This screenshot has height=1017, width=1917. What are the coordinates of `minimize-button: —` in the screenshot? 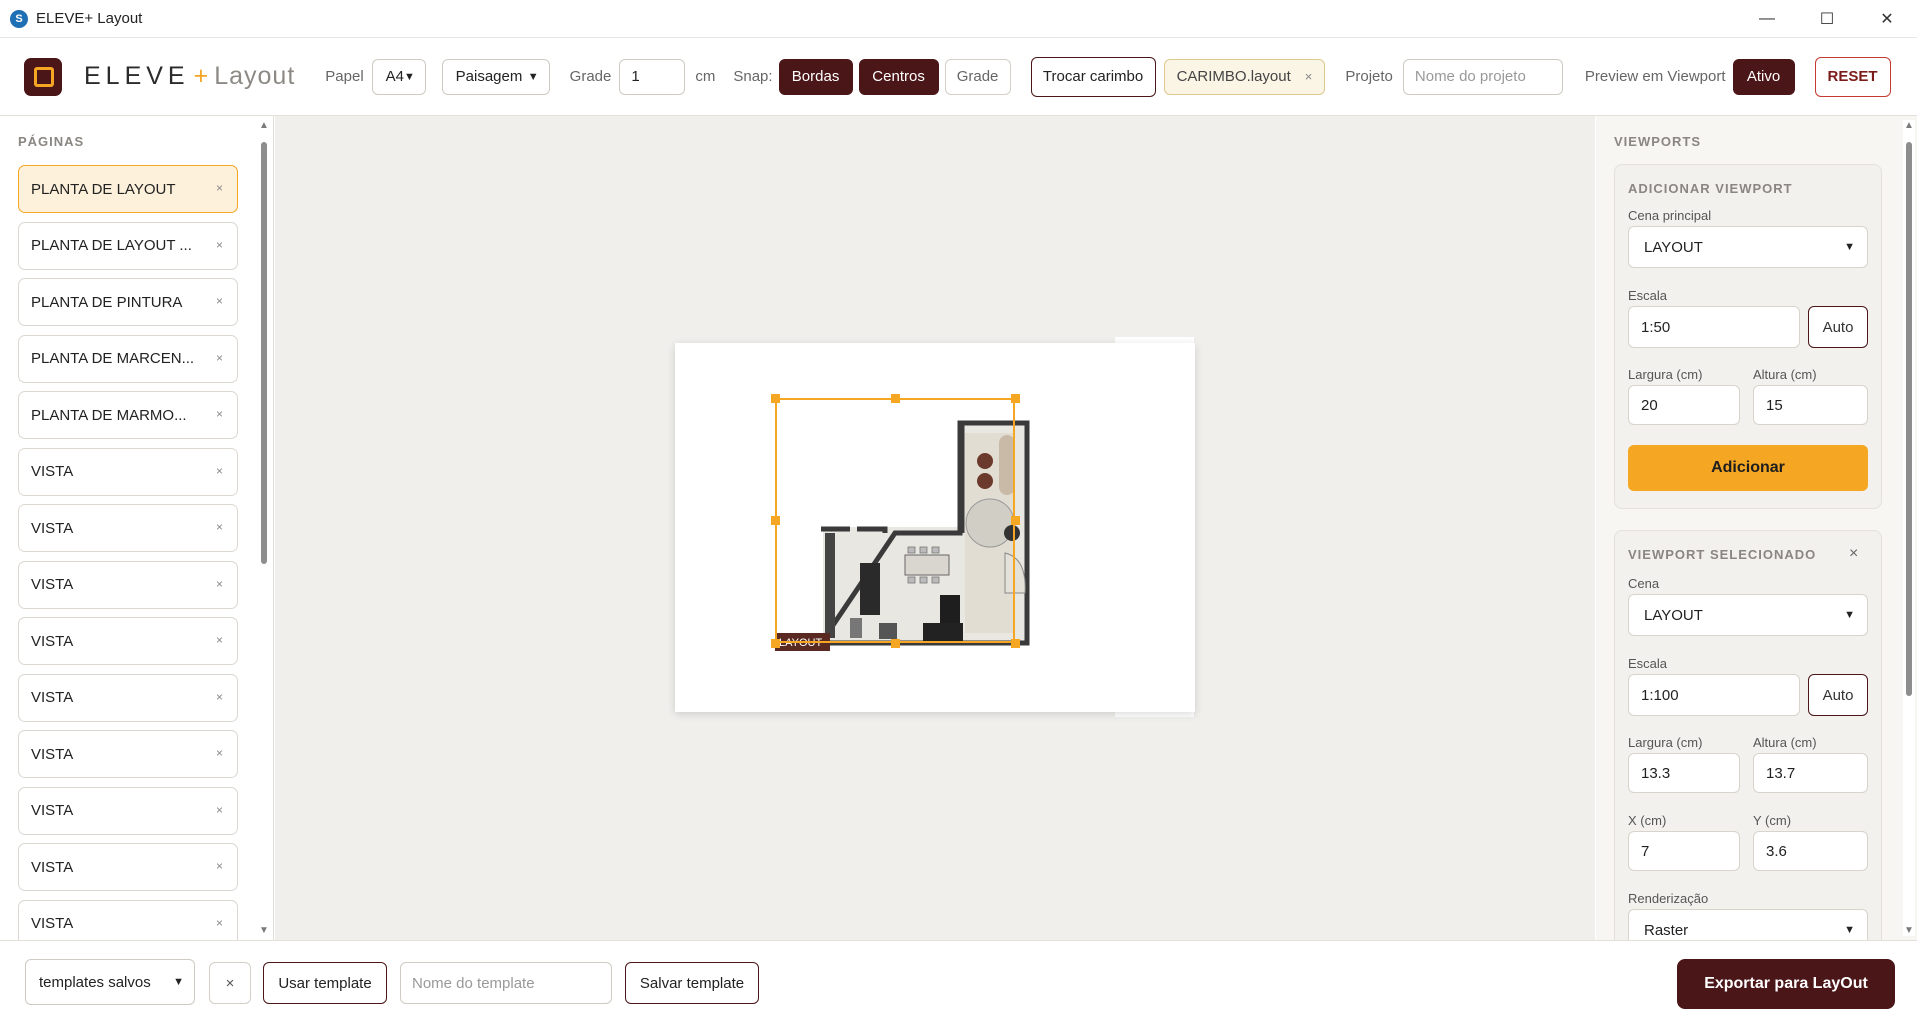 It's located at (1767, 19).